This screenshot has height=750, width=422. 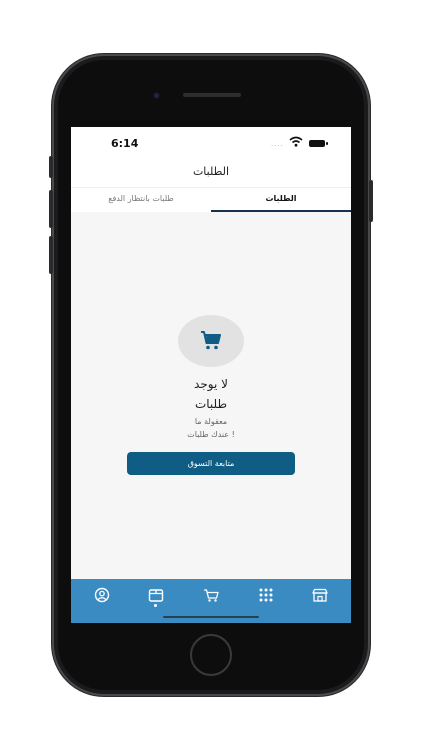 I want to click on continue-shopping-button: متابعة التسوق, so click(x=211, y=463).